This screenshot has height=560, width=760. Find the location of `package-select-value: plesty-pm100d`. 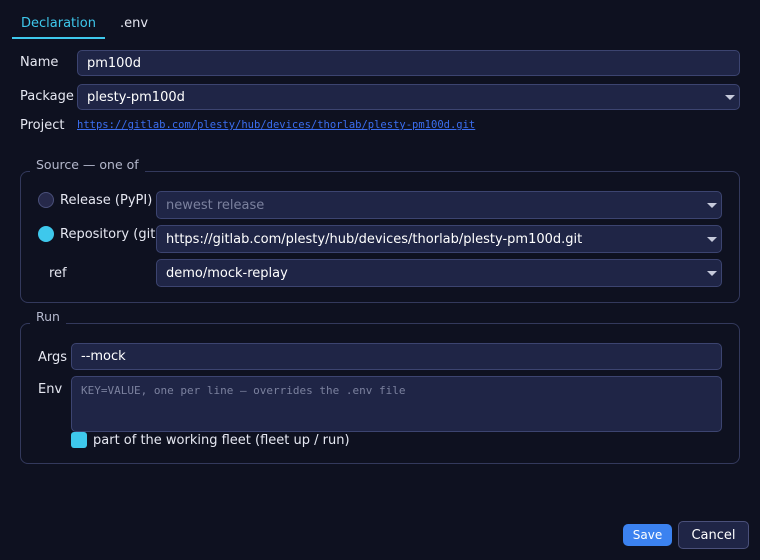

package-select-value: plesty-pm100d is located at coordinates (136, 97).